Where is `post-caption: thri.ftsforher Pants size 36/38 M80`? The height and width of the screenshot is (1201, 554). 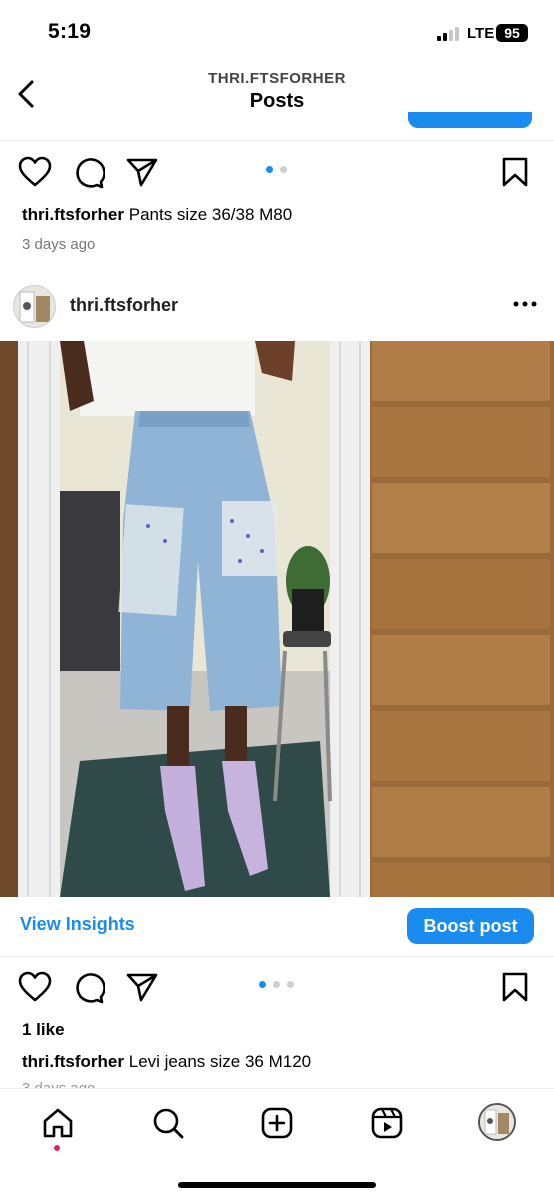 post-caption: thri.ftsforher Pants size 36/38 M80 is located at coordinates (157, 215).